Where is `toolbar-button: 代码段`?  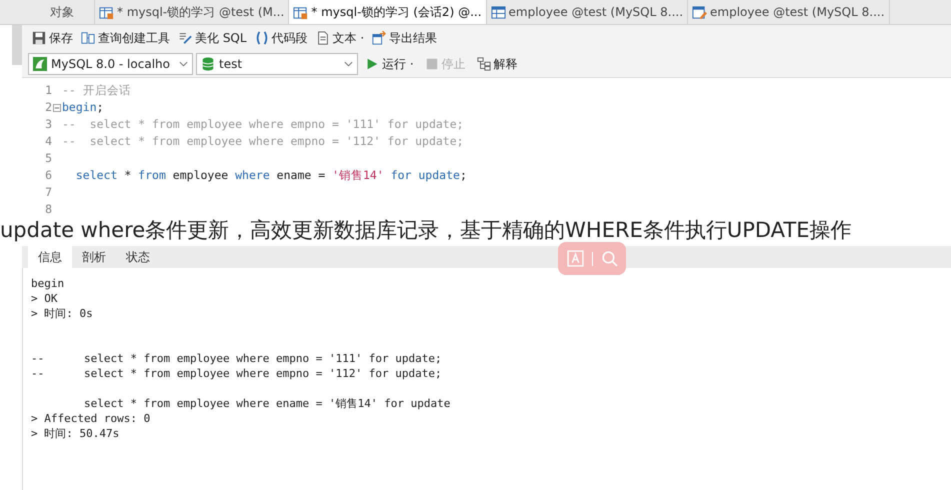 toolbar-button: 代码段 is located at coordinates (281, 38).